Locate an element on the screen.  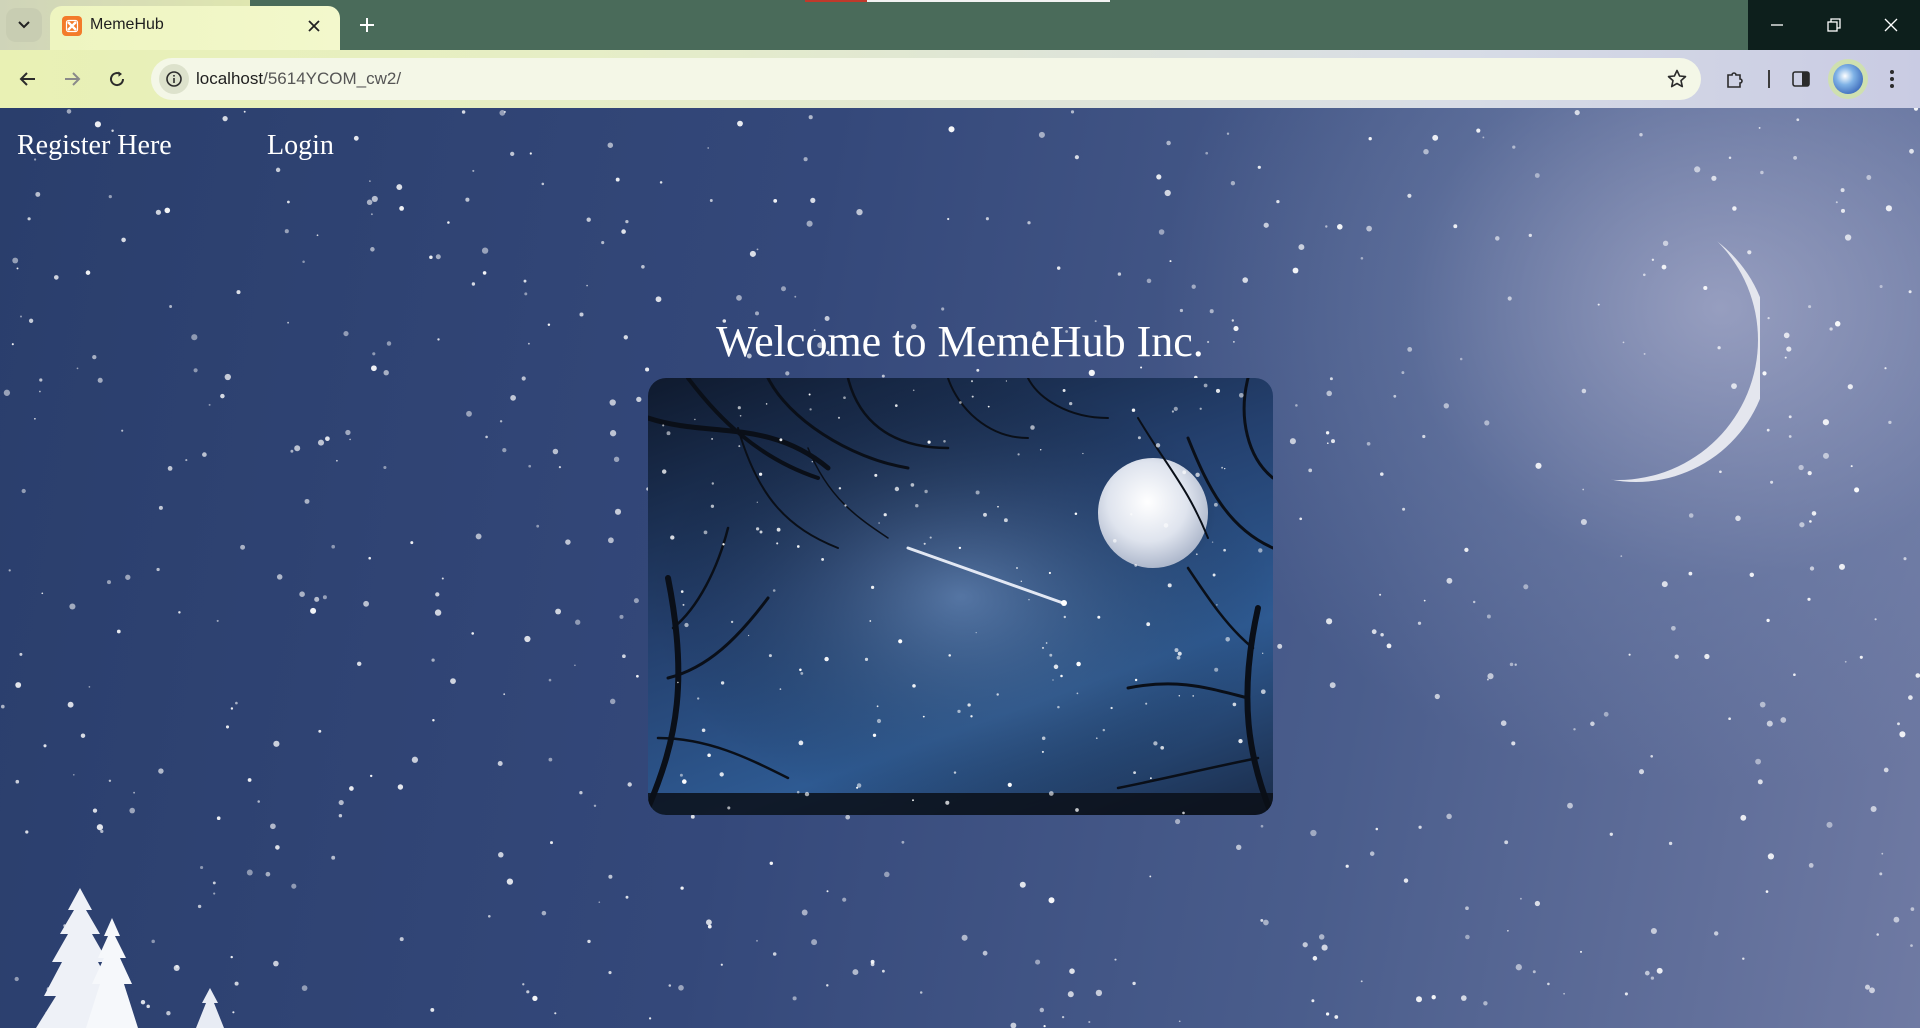
register-link: Register Here is located at coordinates (94, 146).